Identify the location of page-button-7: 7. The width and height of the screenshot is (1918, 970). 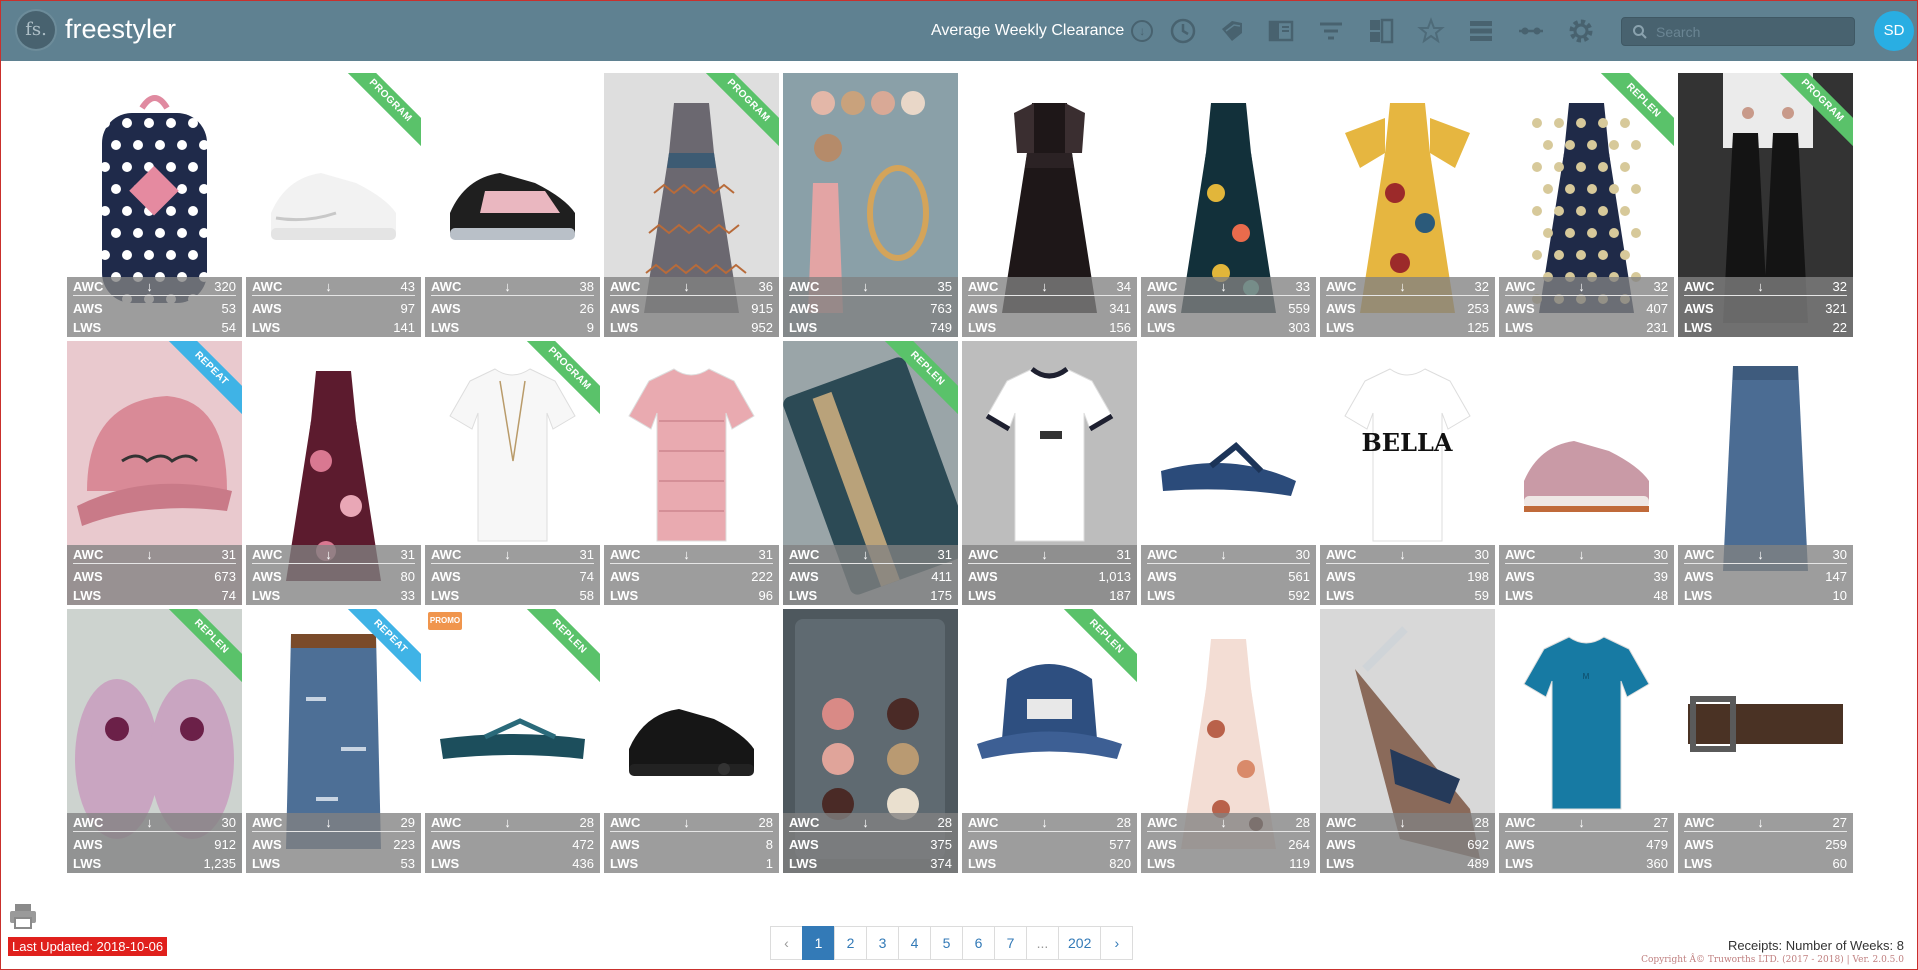
(1010, 943).